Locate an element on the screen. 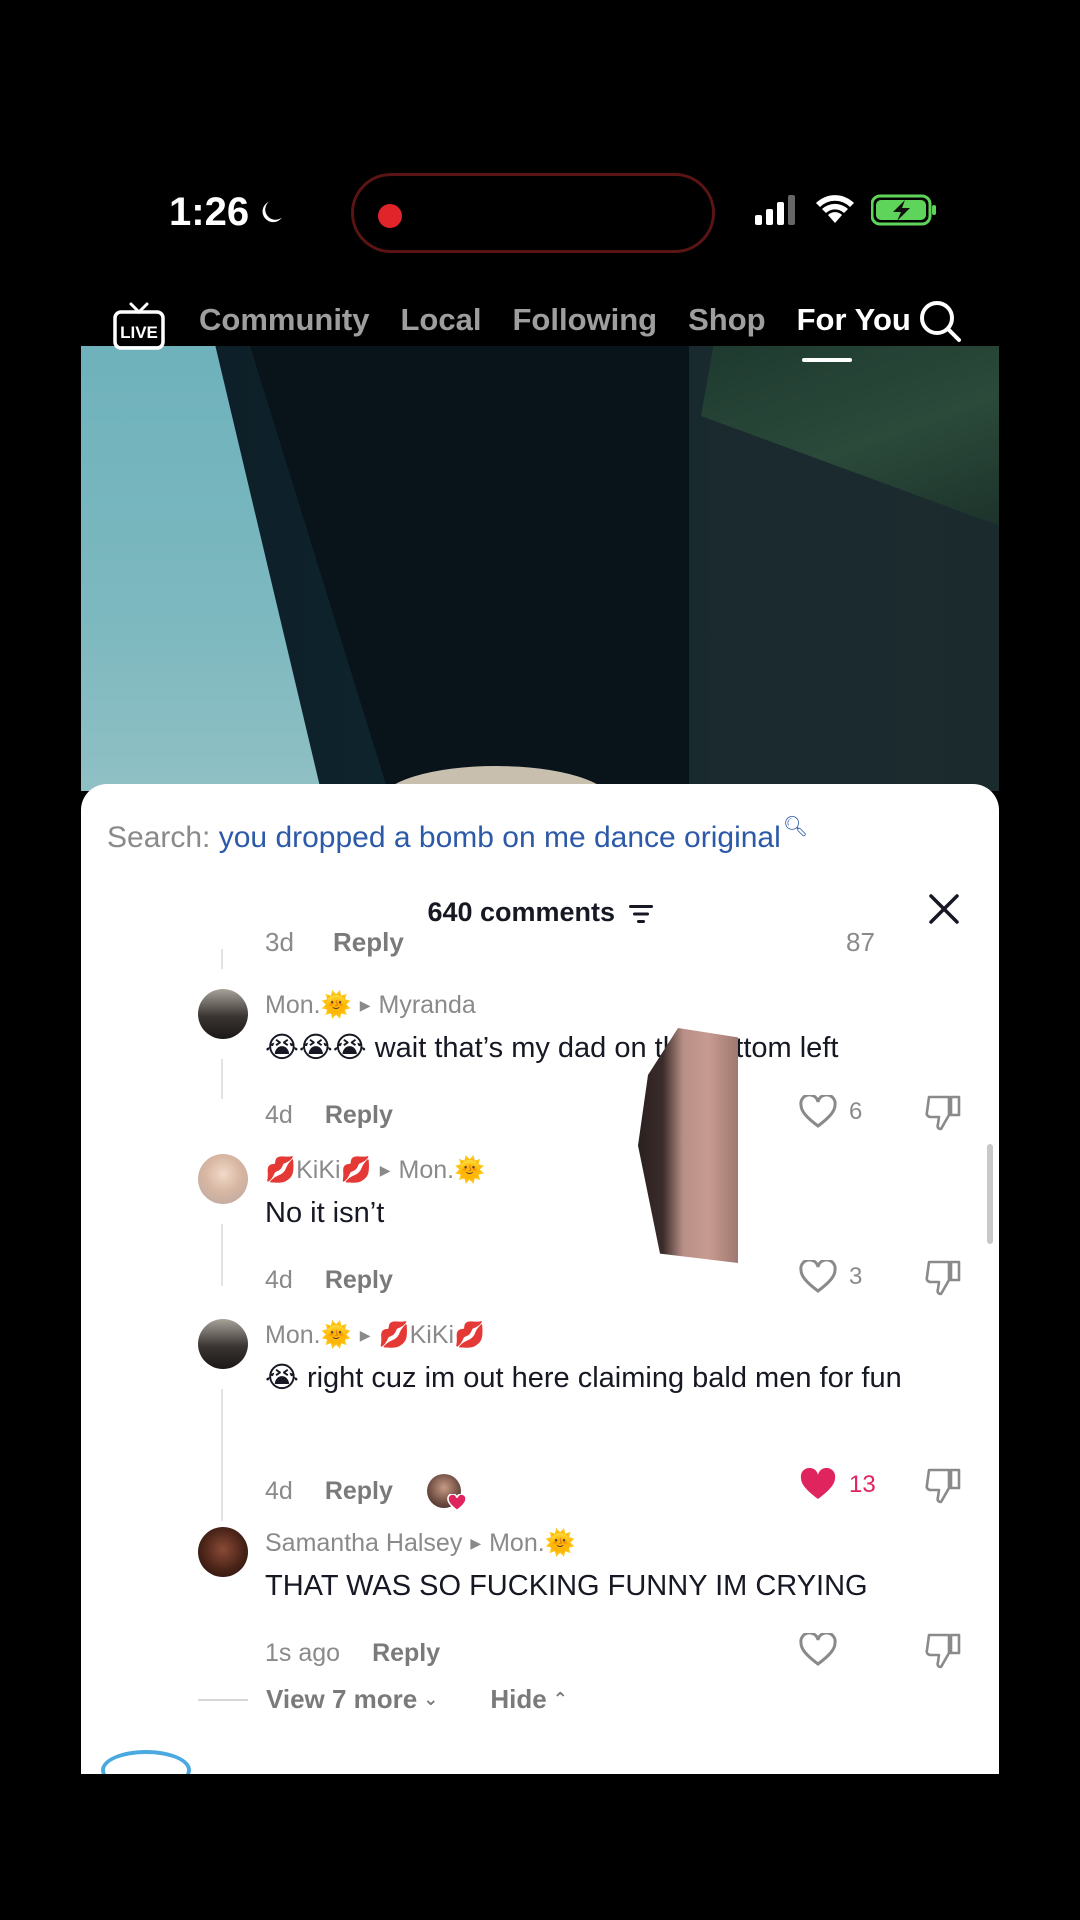  top-nav-tabs: Community Local Following Shop For You is located at coordinates (555, 320).